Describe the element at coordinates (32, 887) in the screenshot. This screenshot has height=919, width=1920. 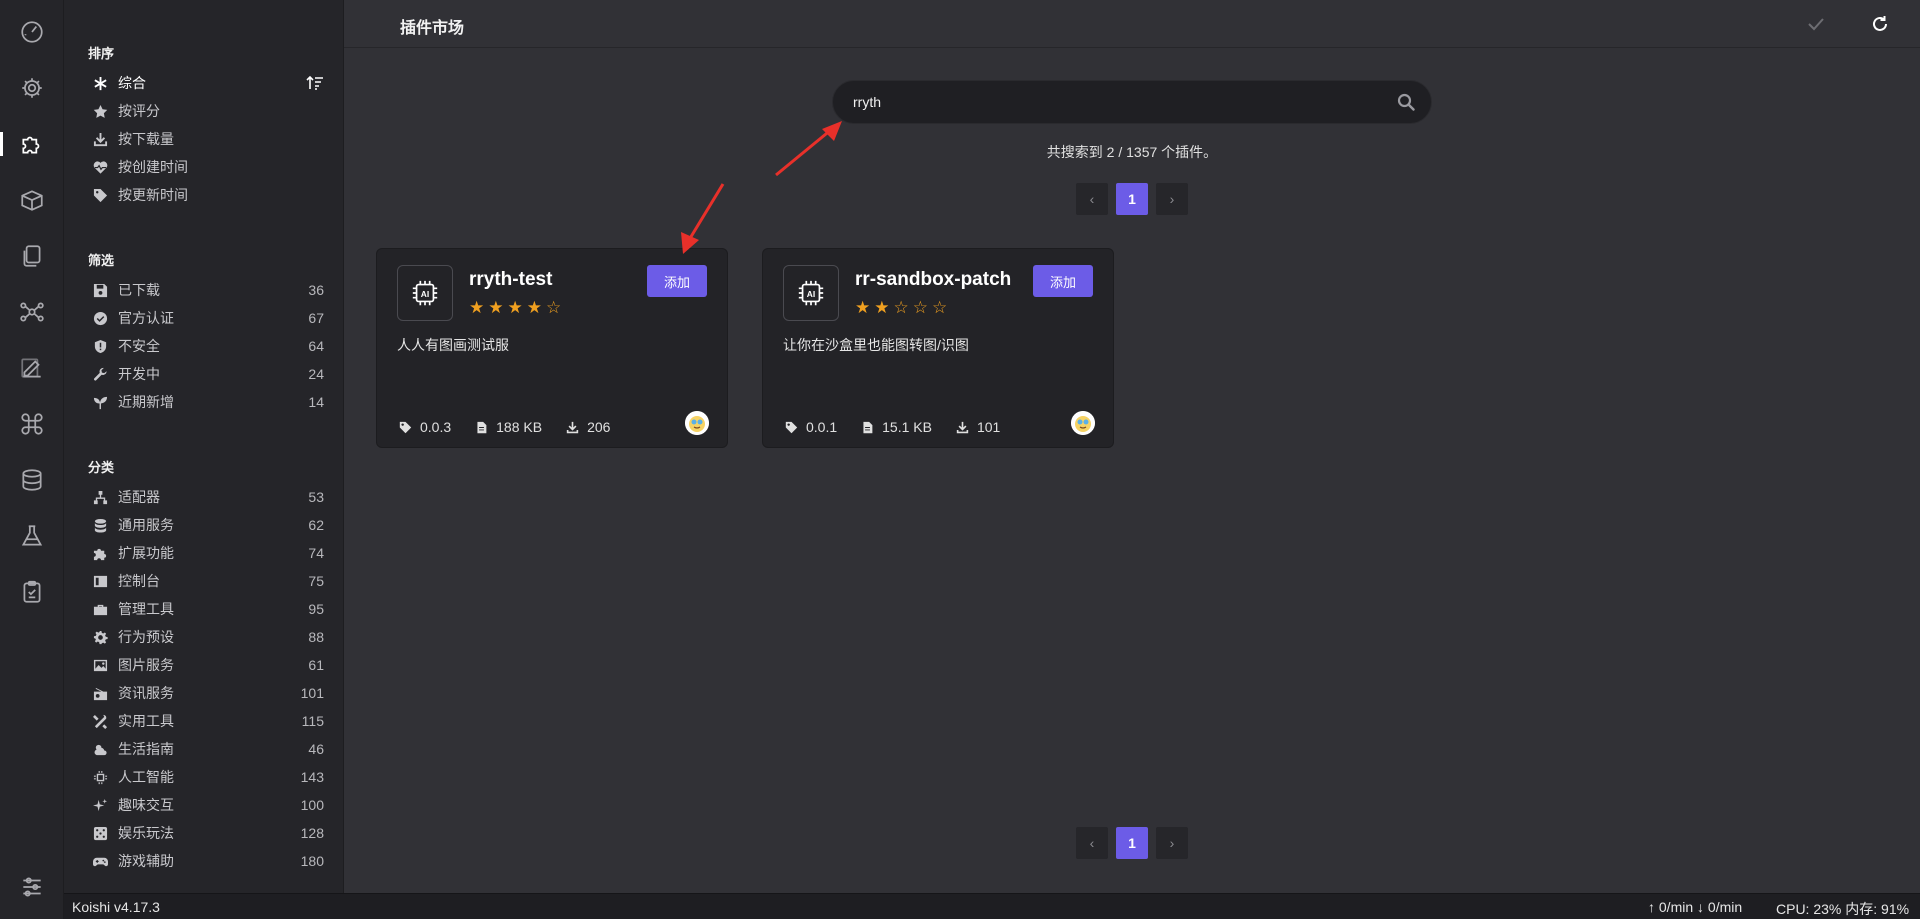
I see `sliders-icon` at that location.